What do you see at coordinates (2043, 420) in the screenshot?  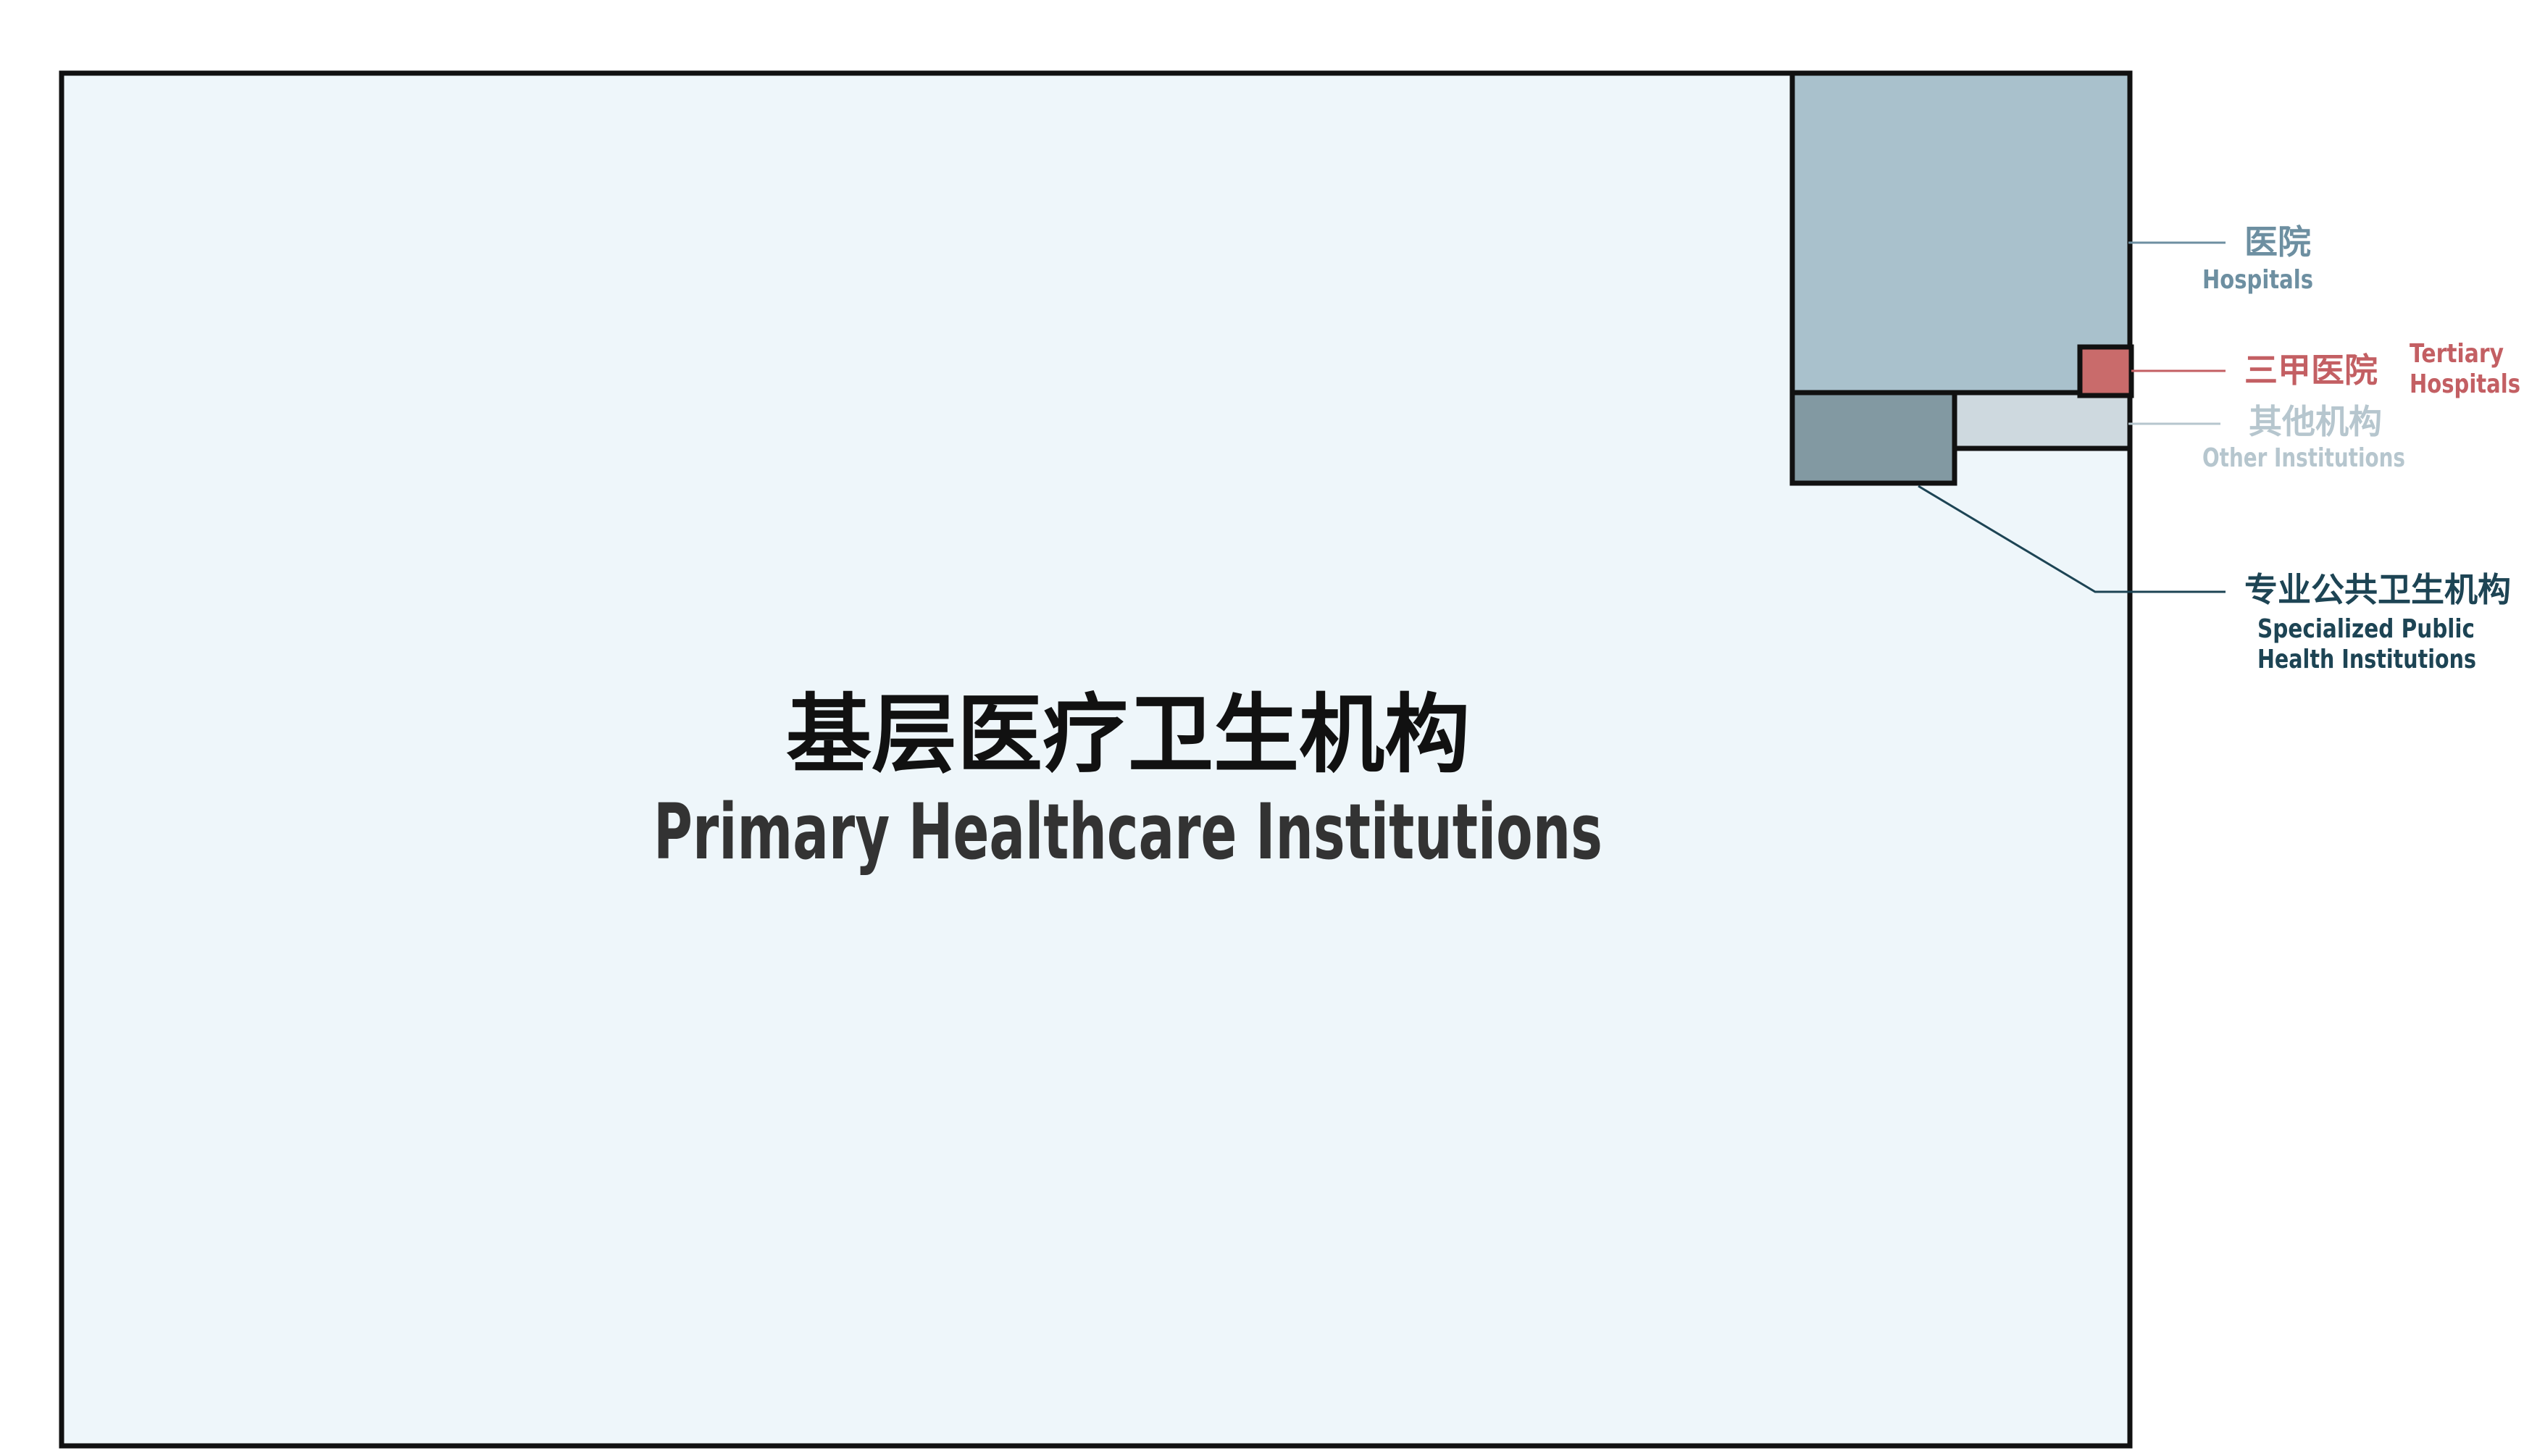 I see `other-institutions-block` at bounding box center [2043, 420].